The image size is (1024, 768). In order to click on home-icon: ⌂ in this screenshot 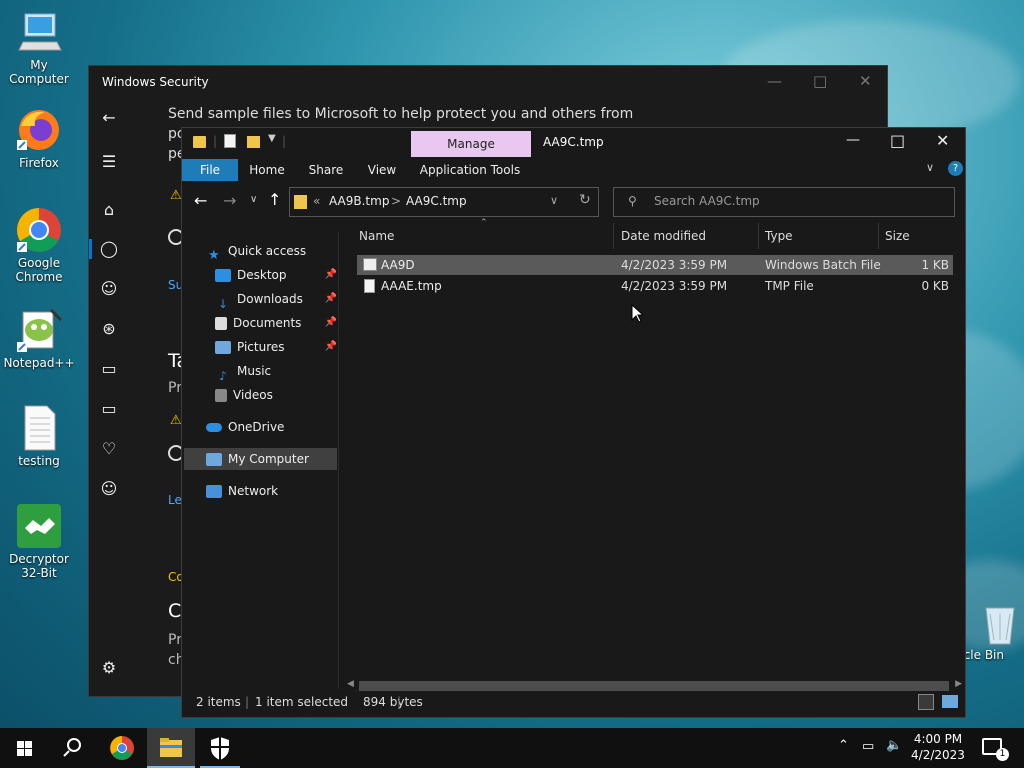, I will do `click(109, 210)`.